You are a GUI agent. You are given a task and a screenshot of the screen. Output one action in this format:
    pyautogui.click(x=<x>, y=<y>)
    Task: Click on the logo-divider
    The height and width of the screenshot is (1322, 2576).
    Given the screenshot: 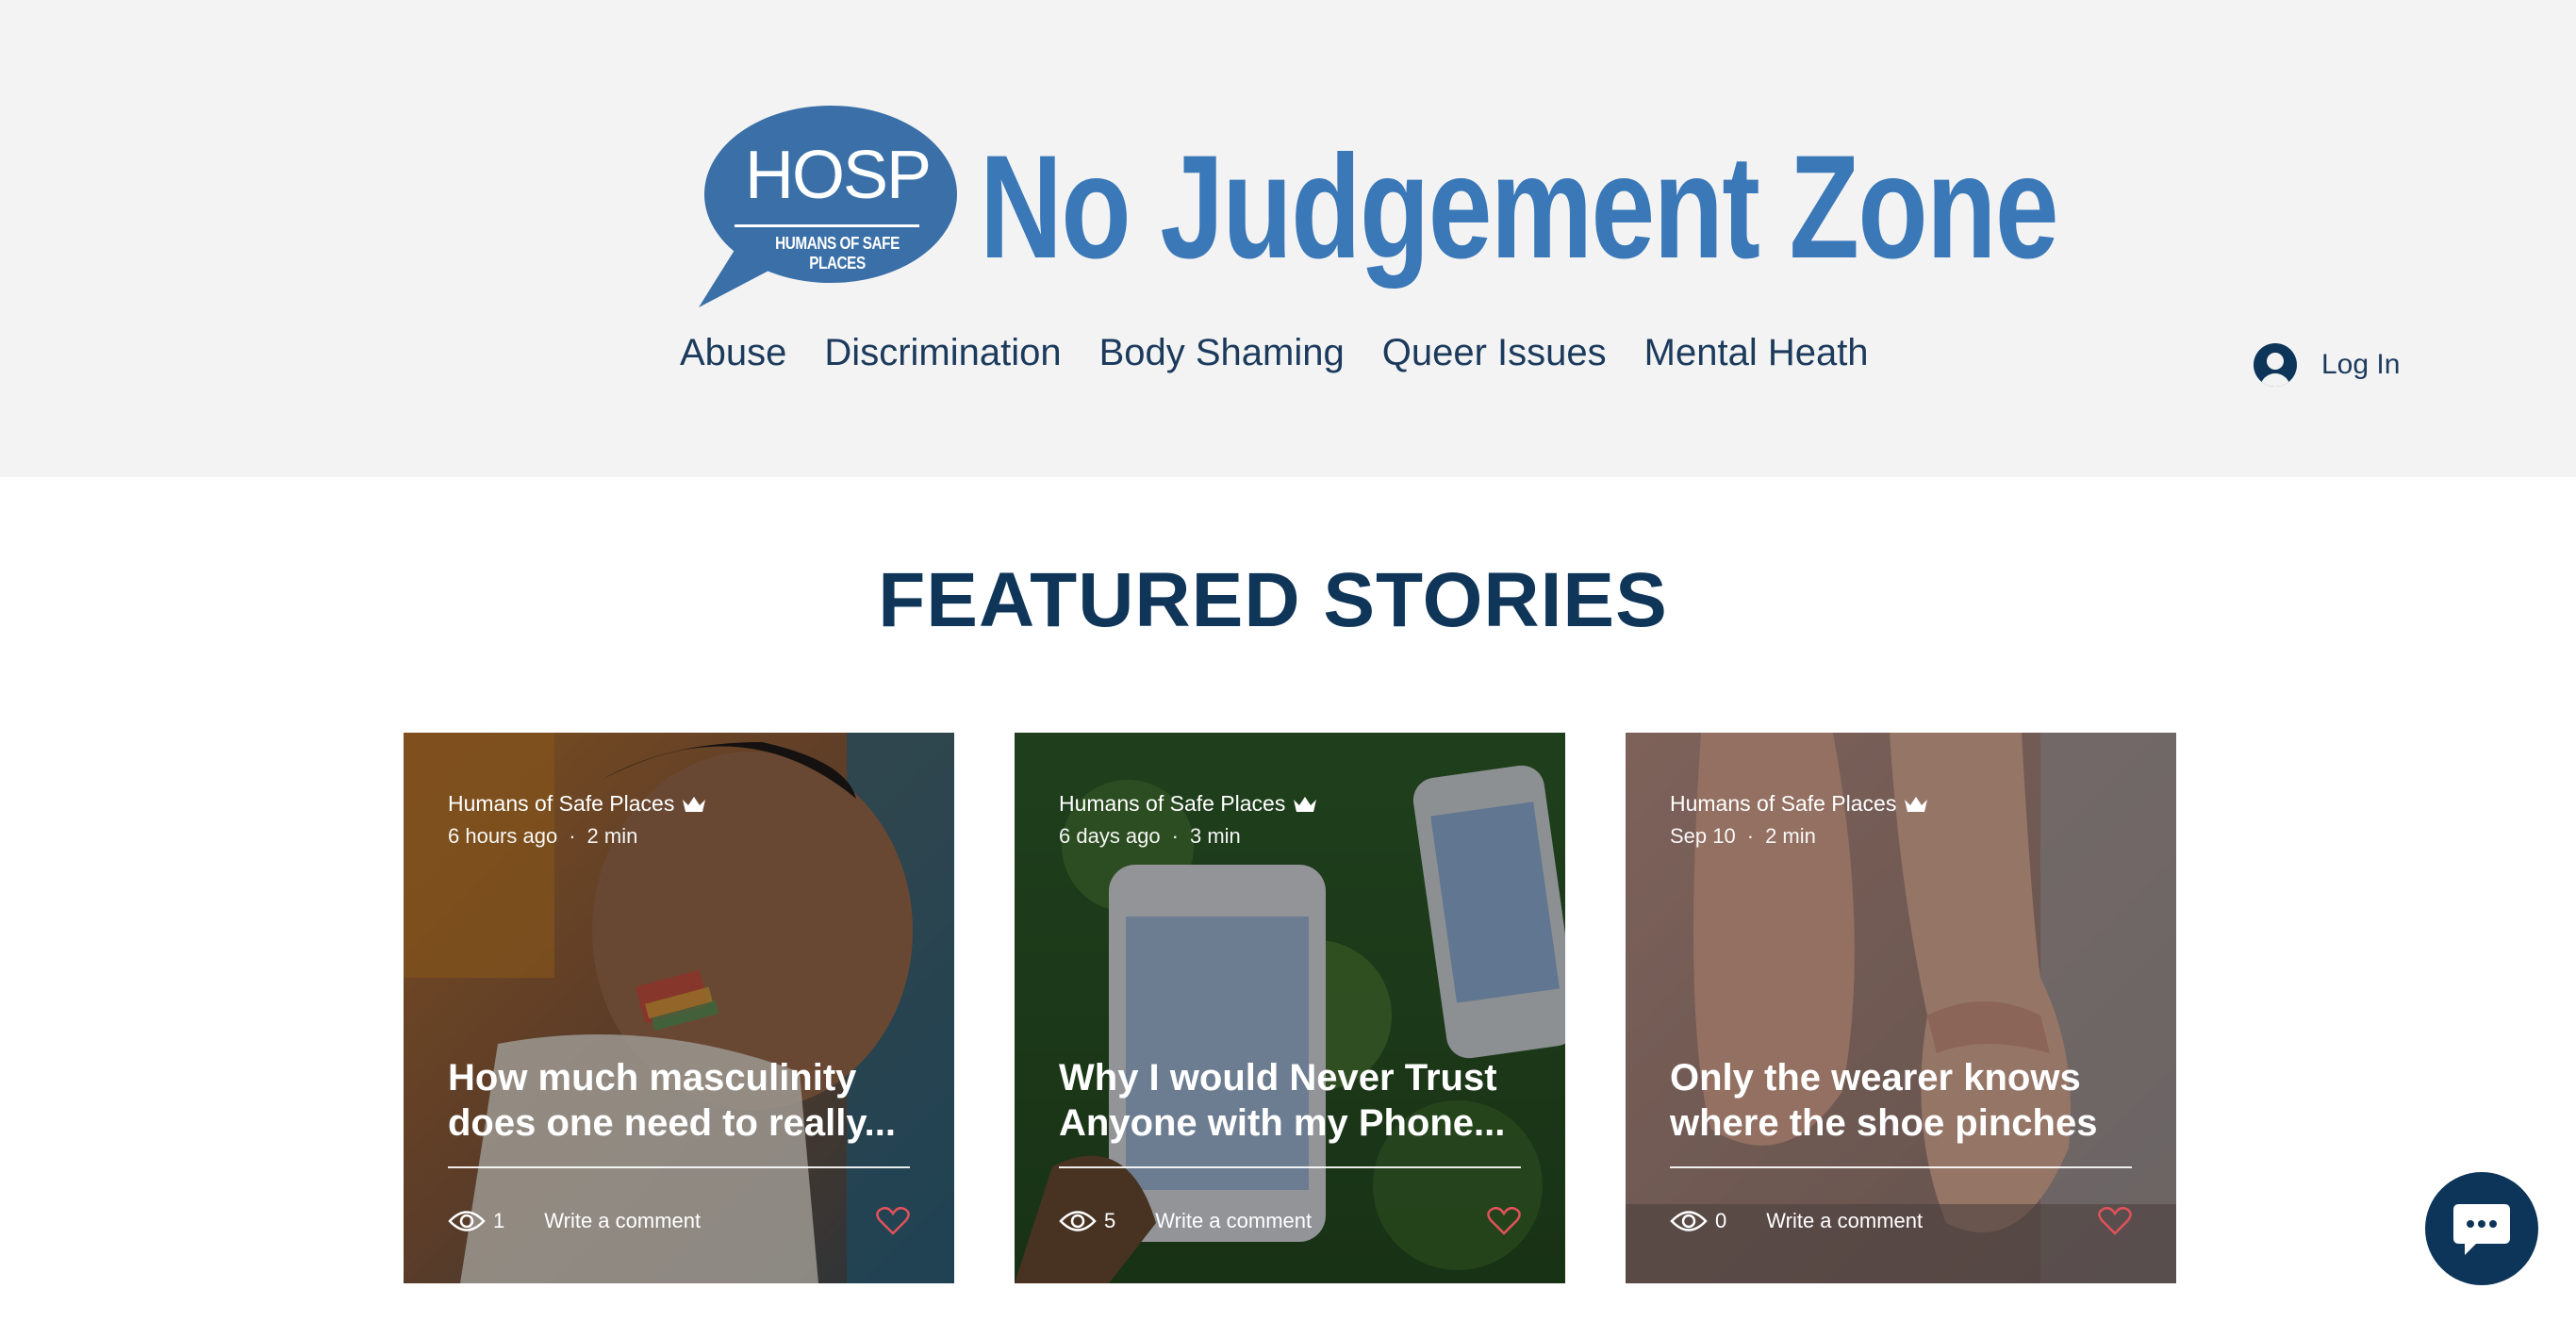 What is the action you would take?
    pyautogui.click(x=827, y=225)
    